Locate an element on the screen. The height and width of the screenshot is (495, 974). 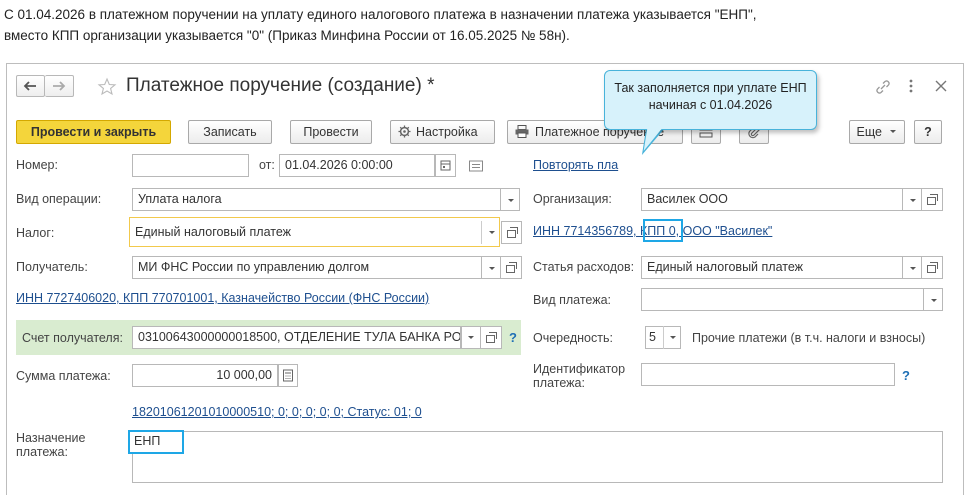
printer-icon is located at coordinates (522, 131).